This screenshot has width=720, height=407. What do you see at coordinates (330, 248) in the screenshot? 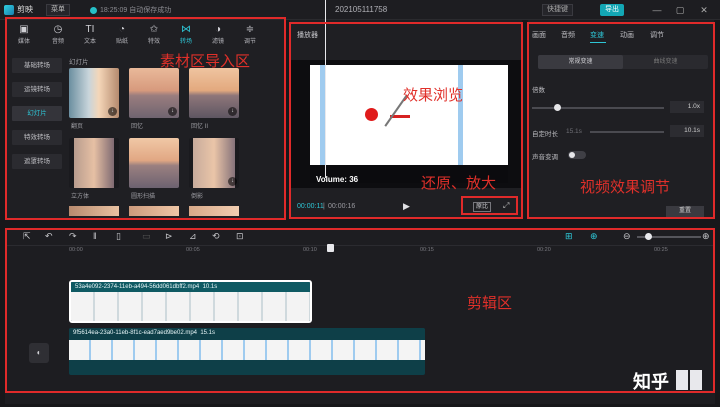
I see `playhead-handle` at bounding box center [330, 248].